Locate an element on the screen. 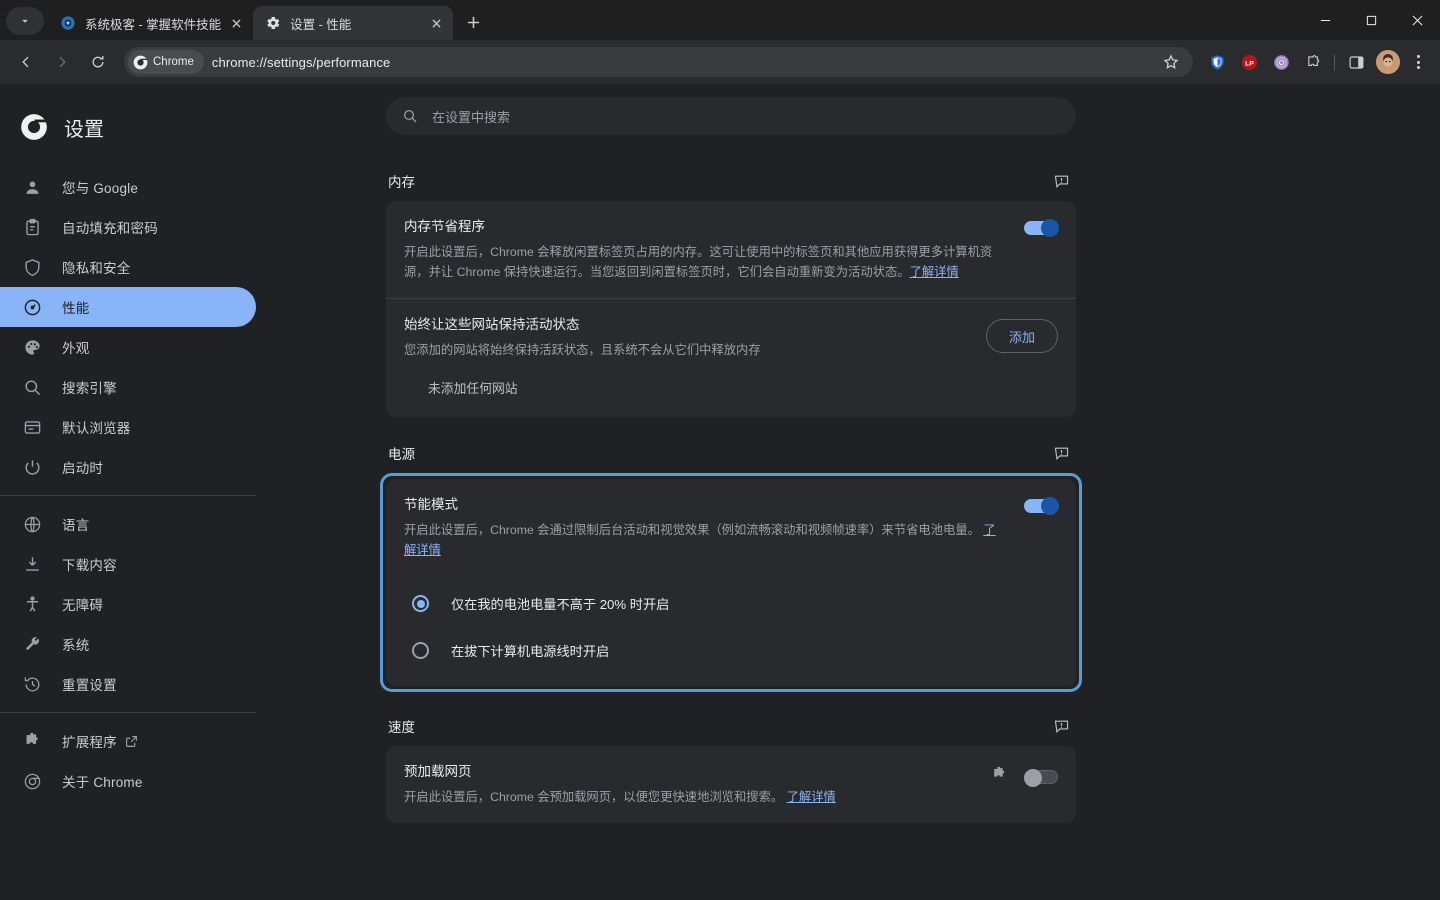 The width and height of the screenshot is (1440, 900). window-controls is located at coordinates (1371, 20).